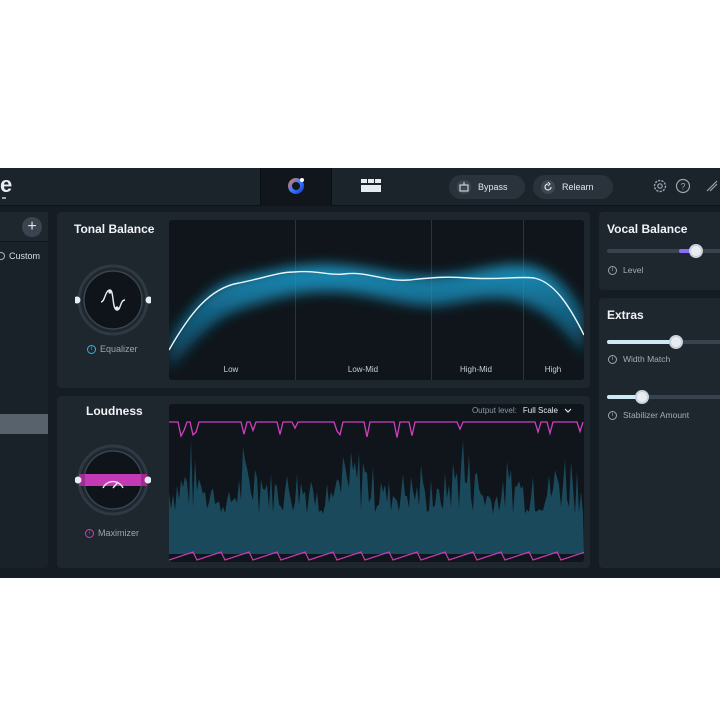 This screenshot has width=720, height=720. Describe the element at coordinates (24, 424) in the screenshot. I see `selected-preset-row` at that location.